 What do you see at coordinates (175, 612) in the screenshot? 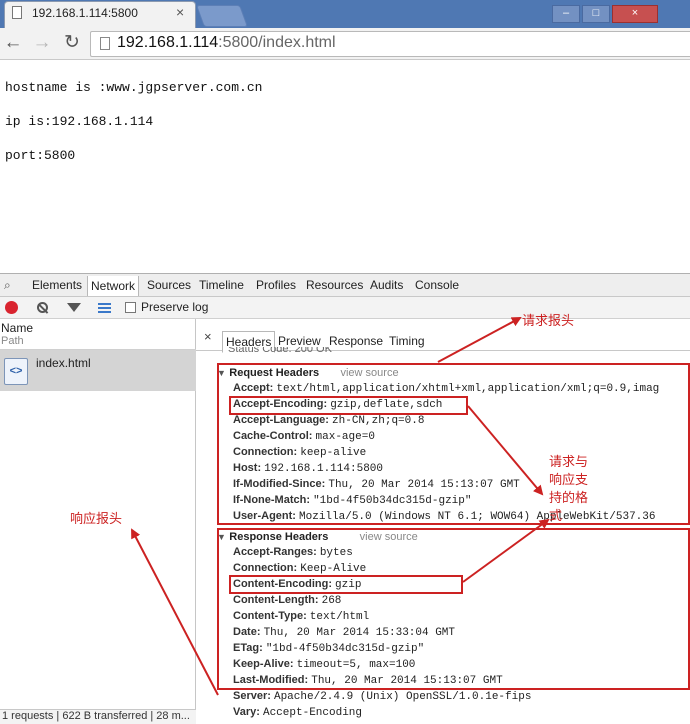
I see `arrow-to-response-headers` at bounding box center [175, 612].